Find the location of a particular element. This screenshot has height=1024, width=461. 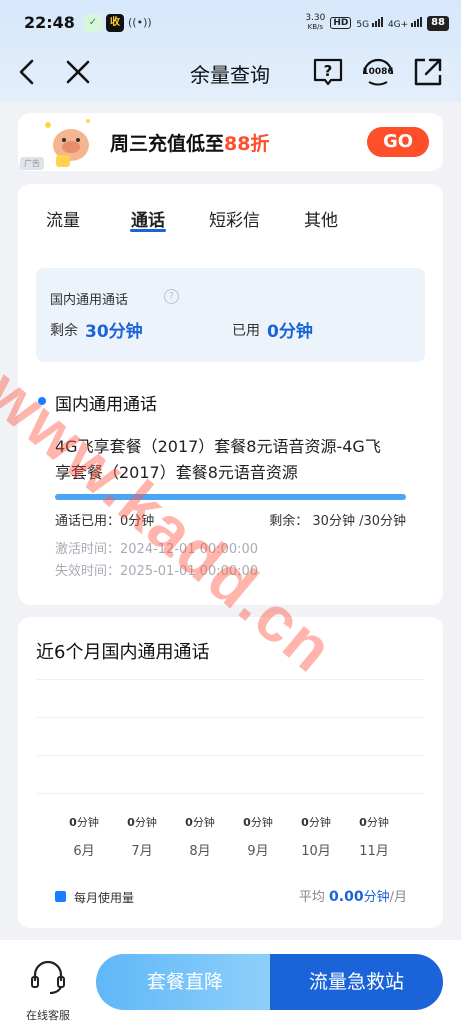

app-notification-icon: ✓ is located at coordinates (93, 23).